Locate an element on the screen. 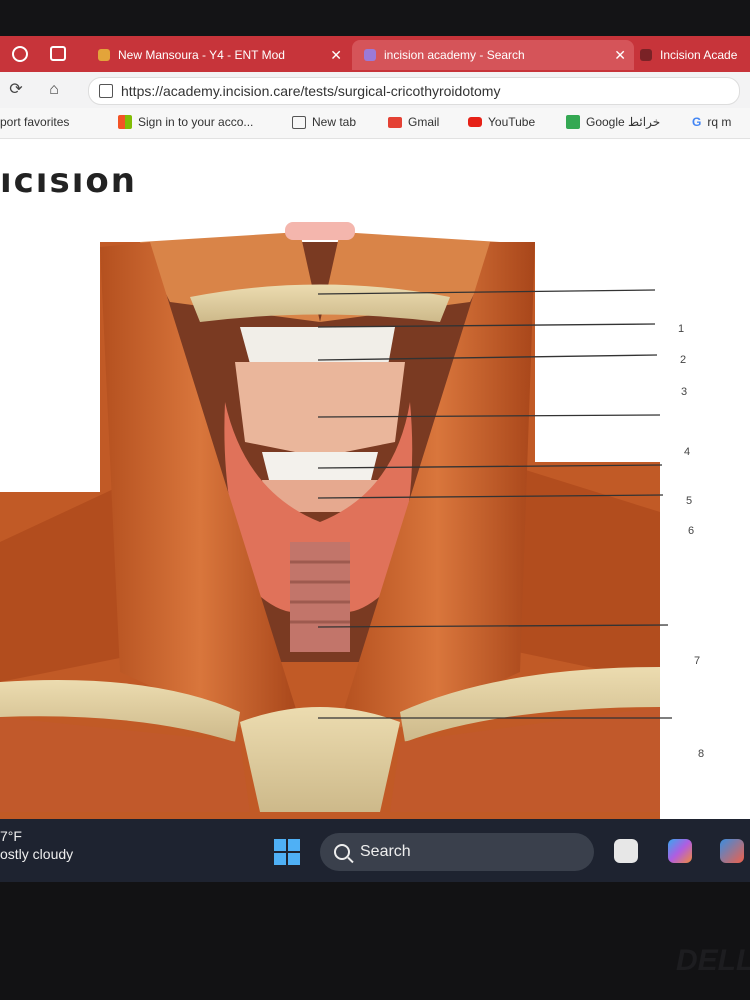 This screenshot has width=750, height=1000. task-view-icon is located at coordinates (626, 851).